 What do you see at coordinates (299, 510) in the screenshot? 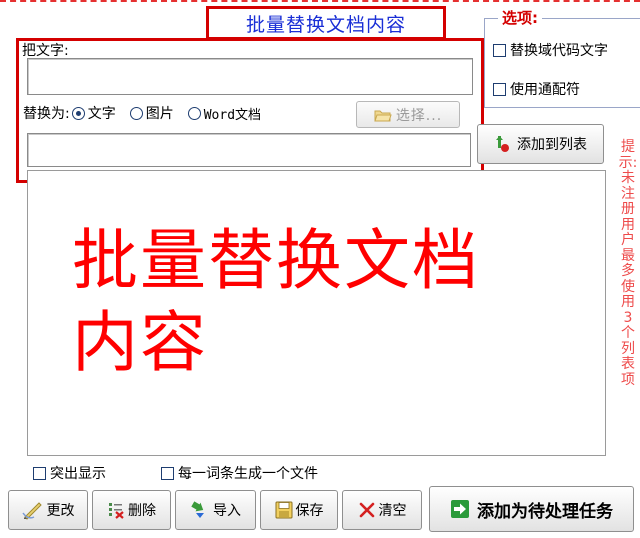
I see `save-button: 保存` at bounding box center [299, 510].